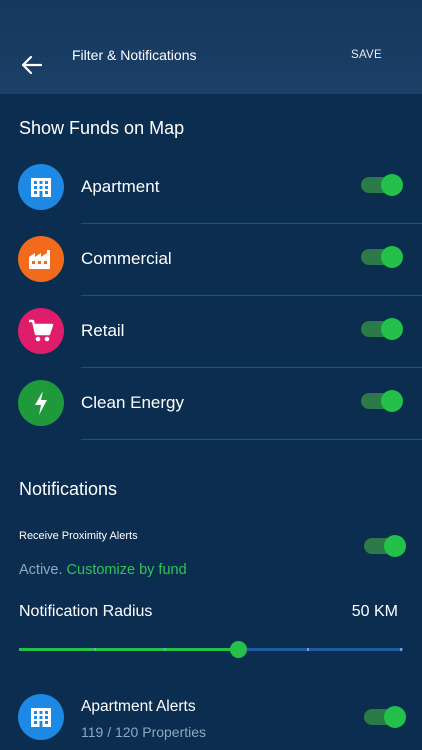  I want to click on customize-by-fund-link: Customize by fund, so click(127, 570).